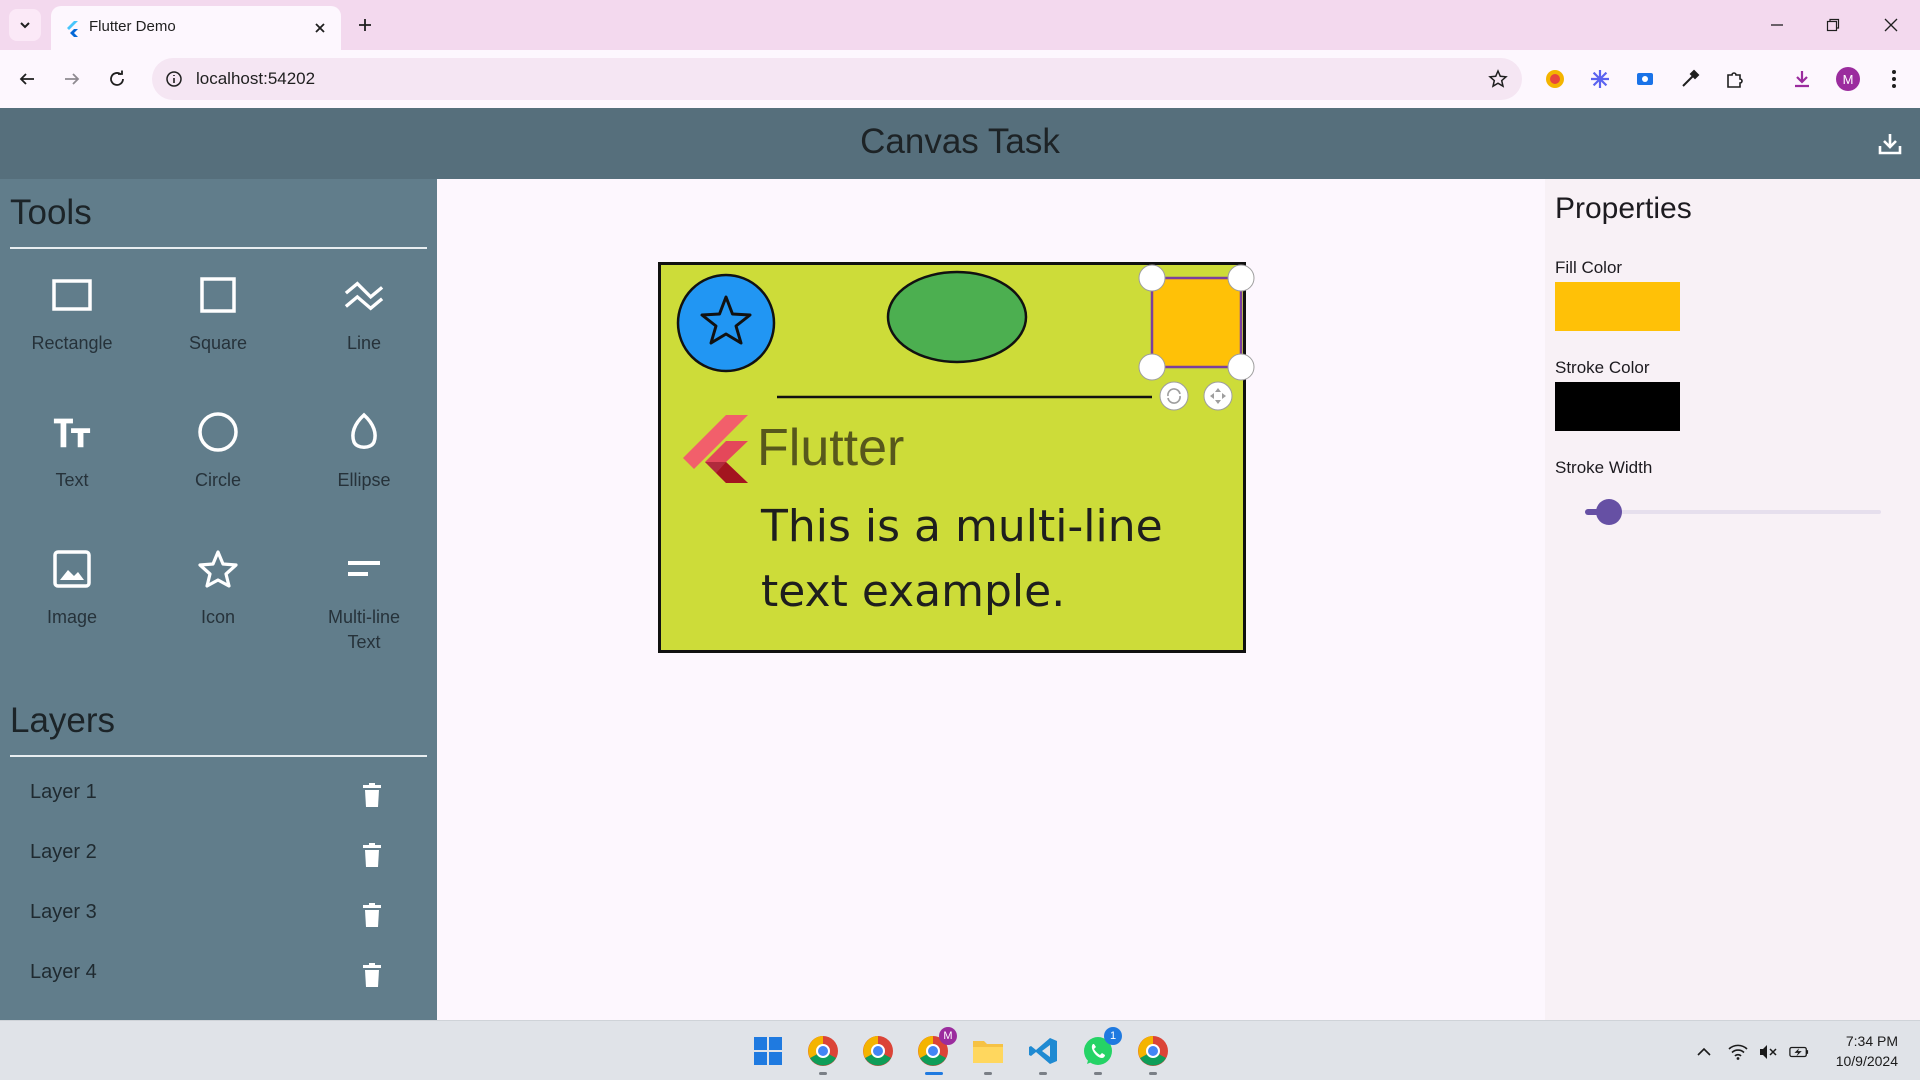 The image size is (1920, 1080). I want to click on chevron-up-icon, so click(1704, 1051).